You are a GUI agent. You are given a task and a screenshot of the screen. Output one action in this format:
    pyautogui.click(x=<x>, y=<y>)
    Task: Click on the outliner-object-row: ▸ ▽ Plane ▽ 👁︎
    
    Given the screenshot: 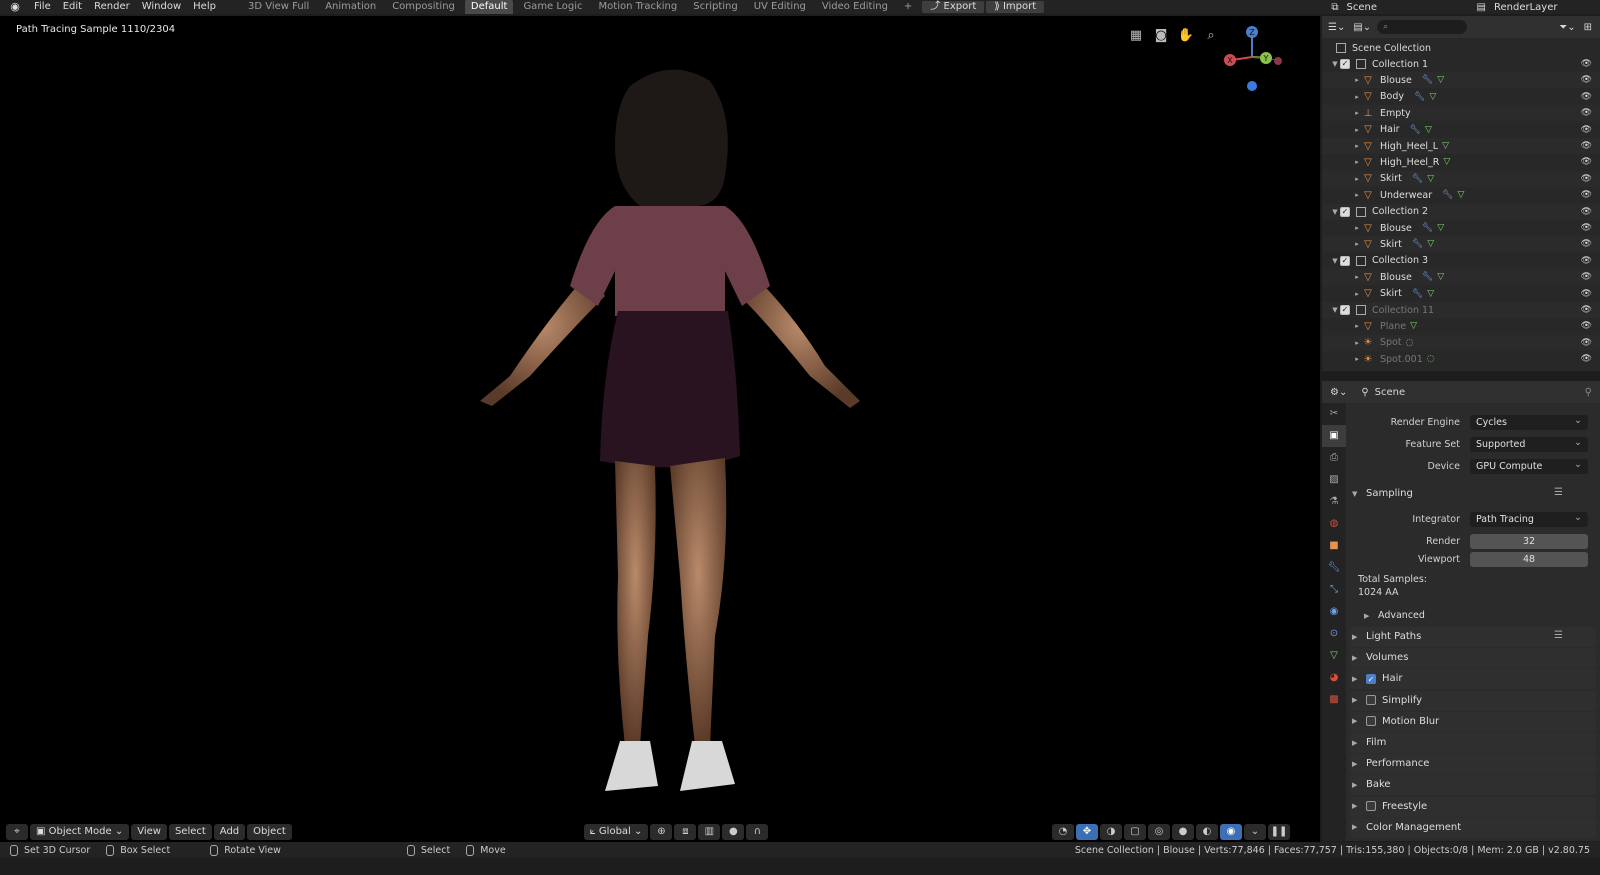 What is the action you would take?
    pyautogui.click(x=1461, y=326)
    